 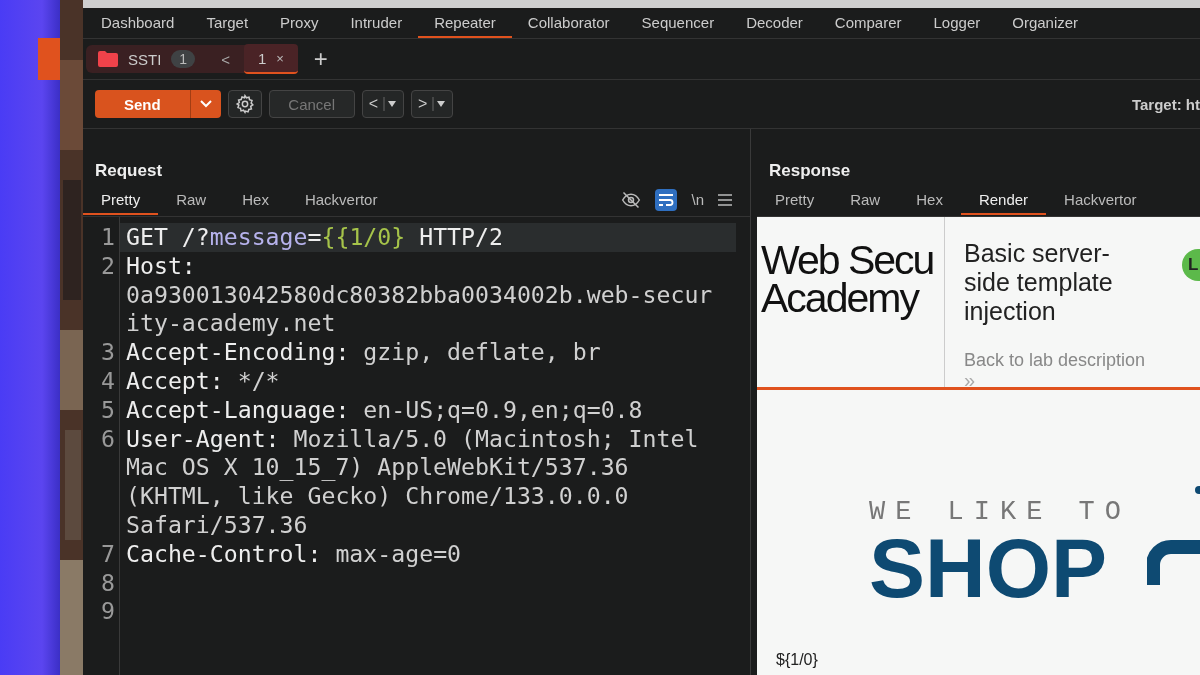 I want to click on nav-tab: Proxy, so click(x=299, y=23).